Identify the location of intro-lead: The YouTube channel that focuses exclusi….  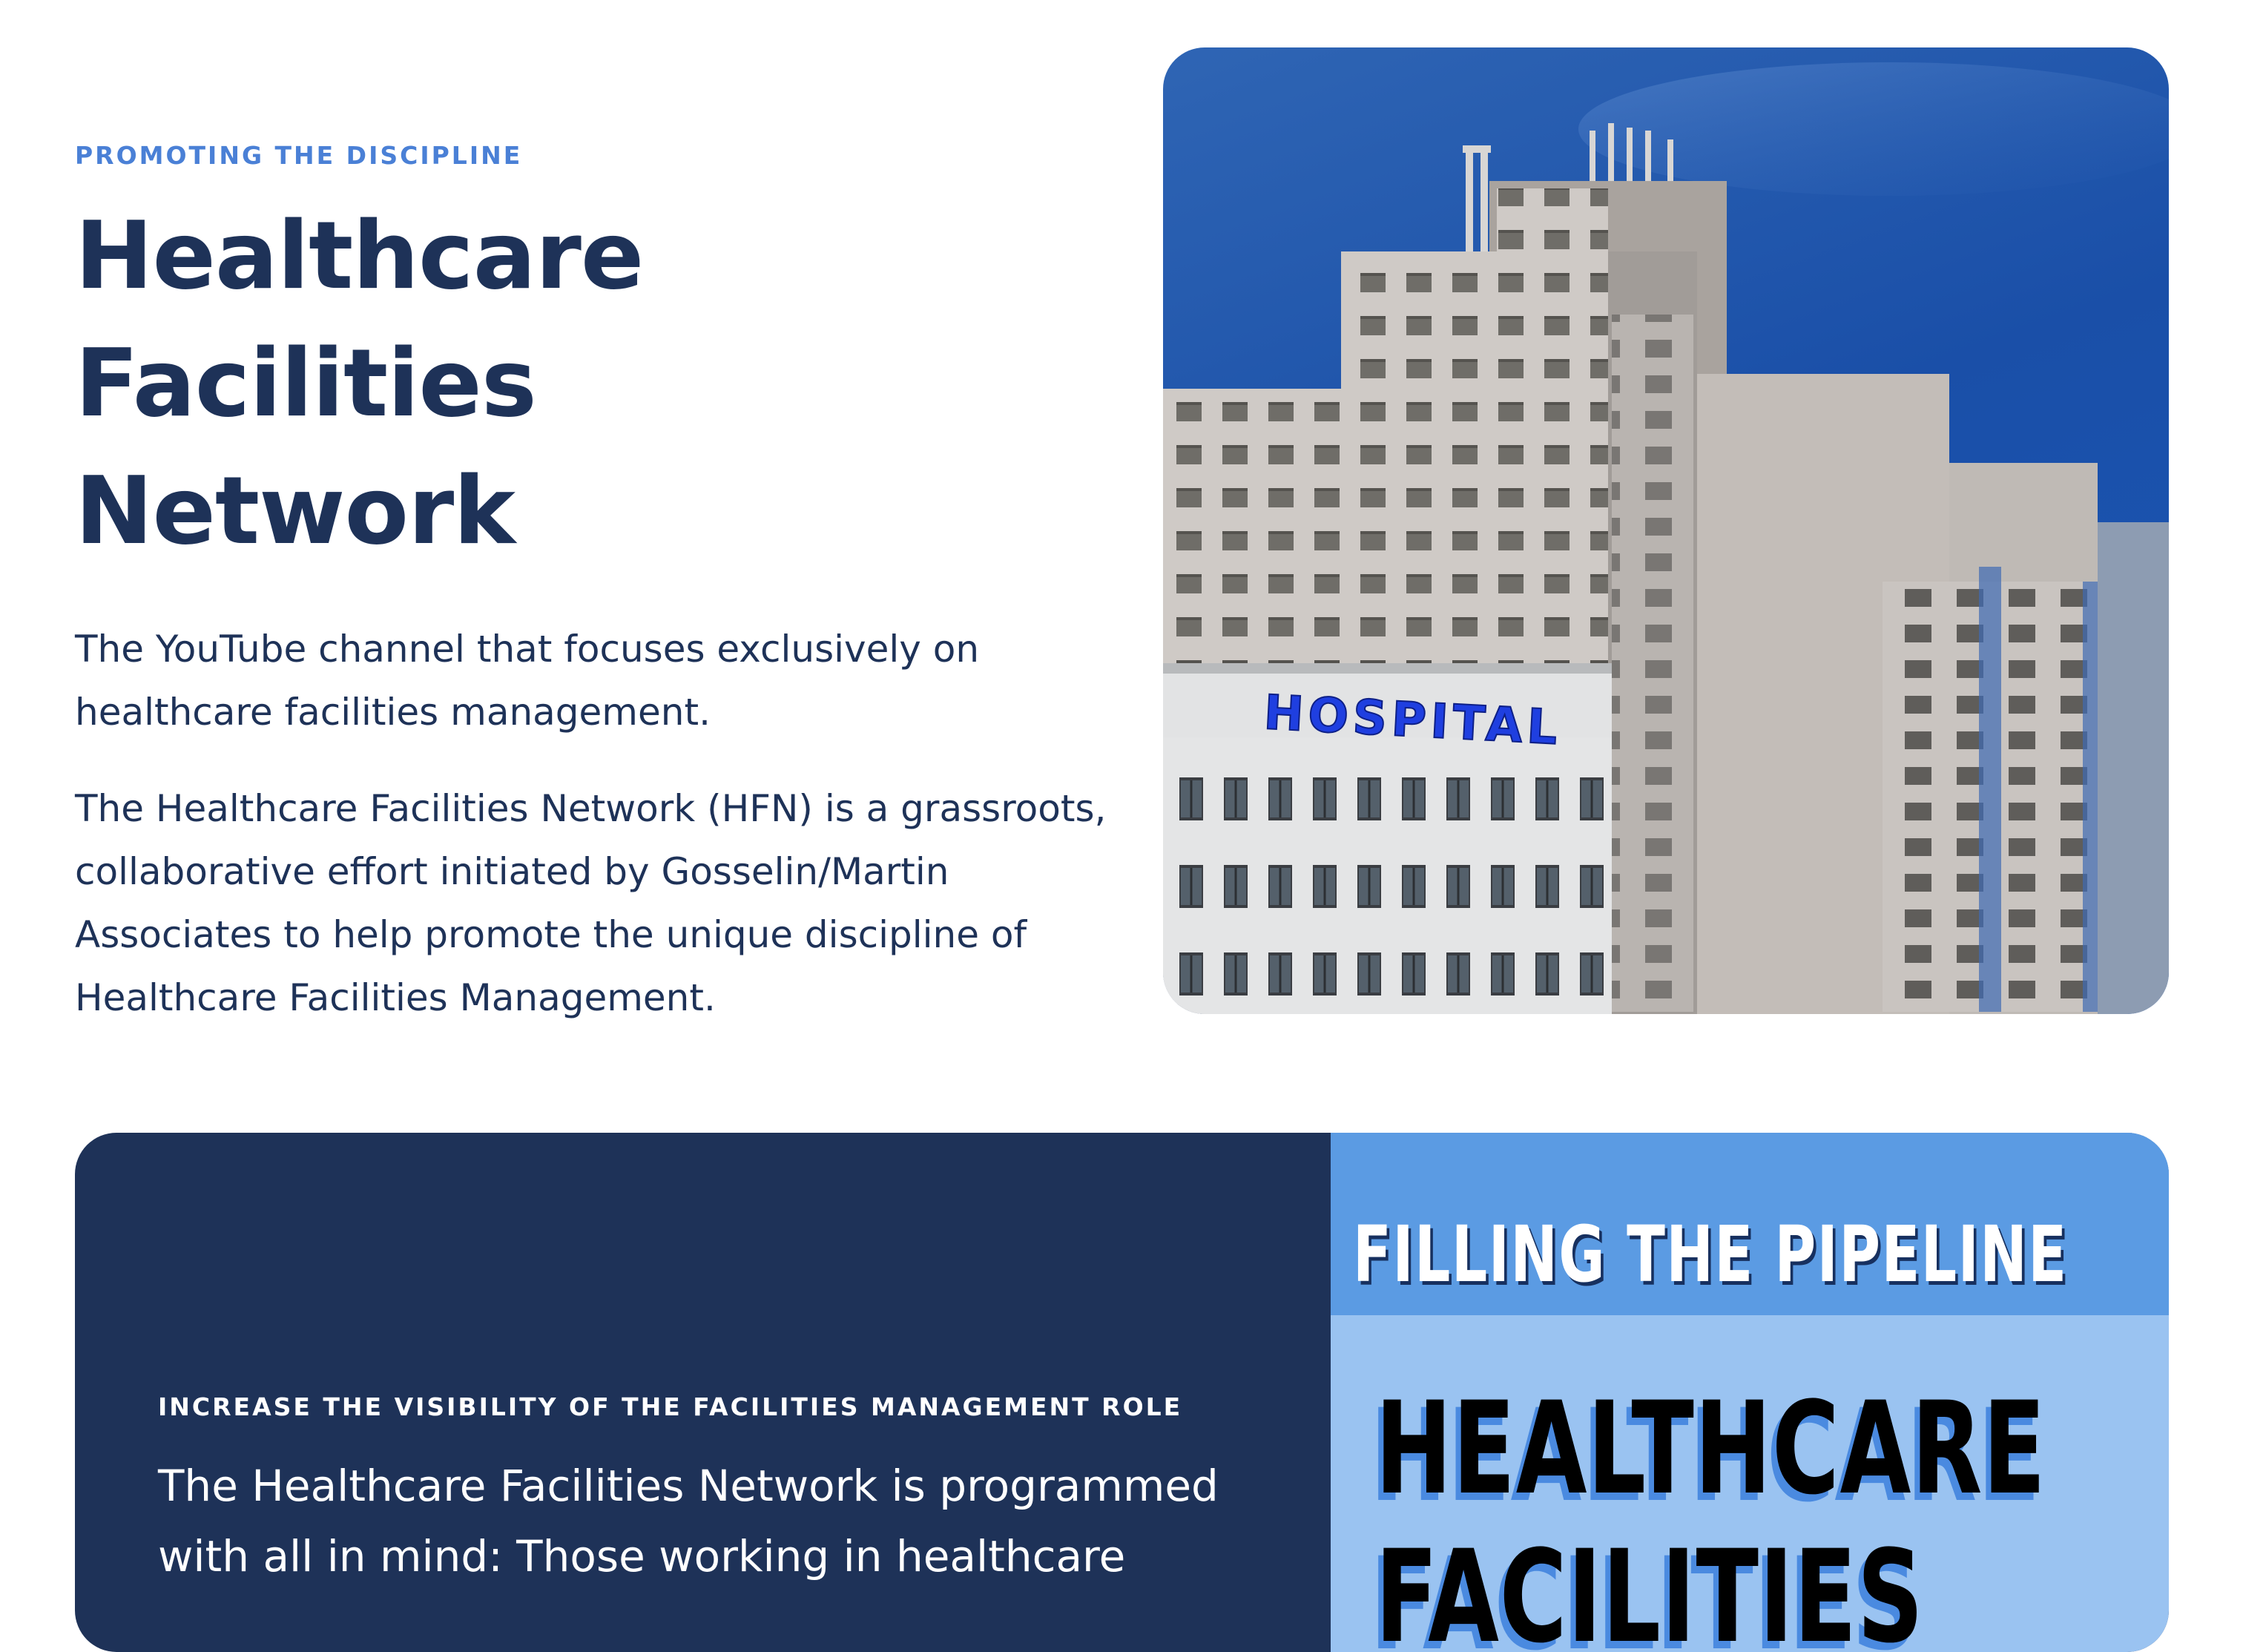
(527, 681).